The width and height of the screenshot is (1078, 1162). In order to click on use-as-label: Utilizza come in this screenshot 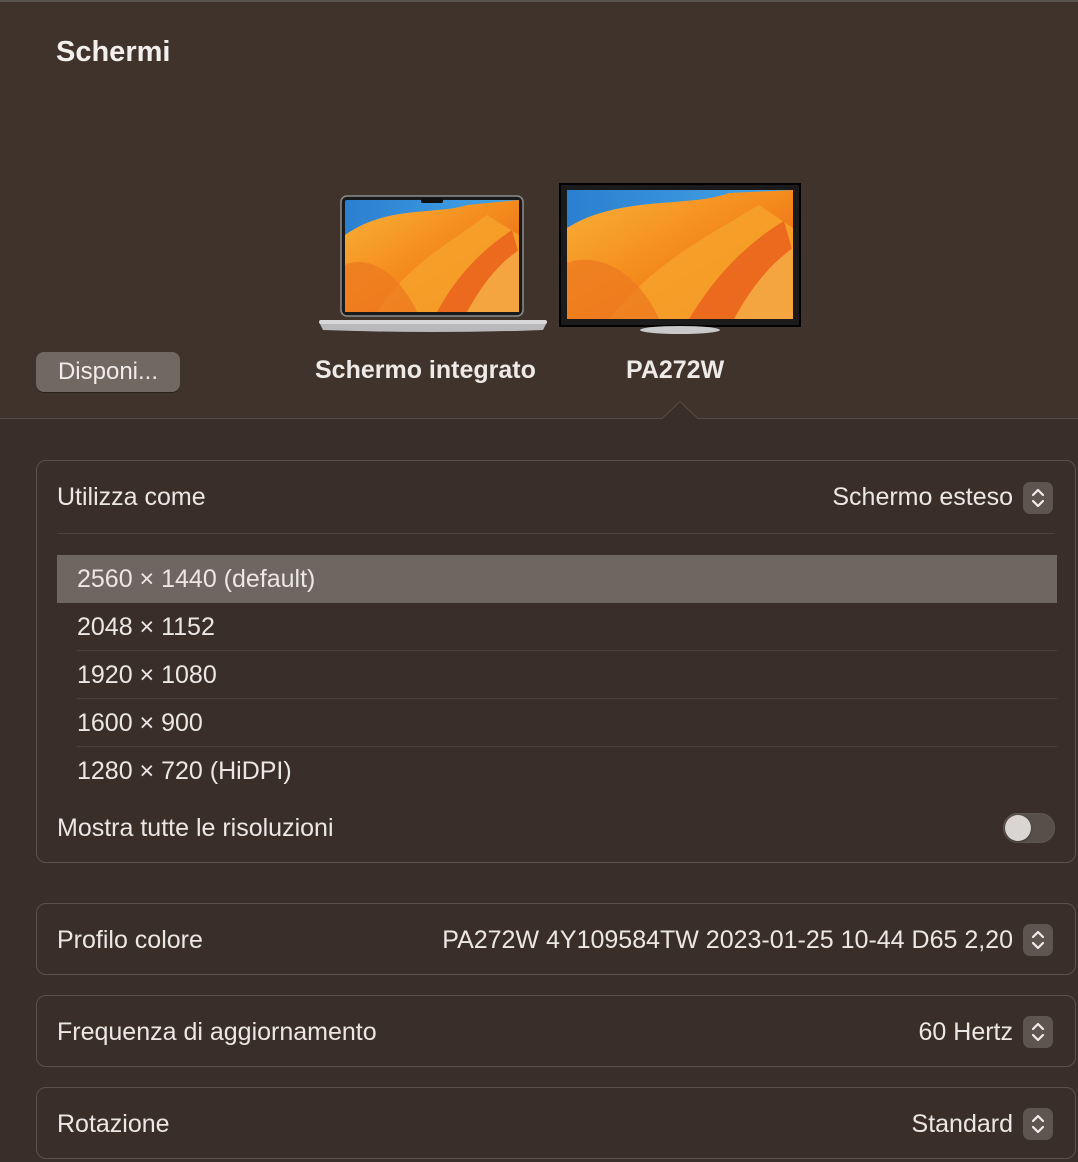, I will do `click(131, 497)`.